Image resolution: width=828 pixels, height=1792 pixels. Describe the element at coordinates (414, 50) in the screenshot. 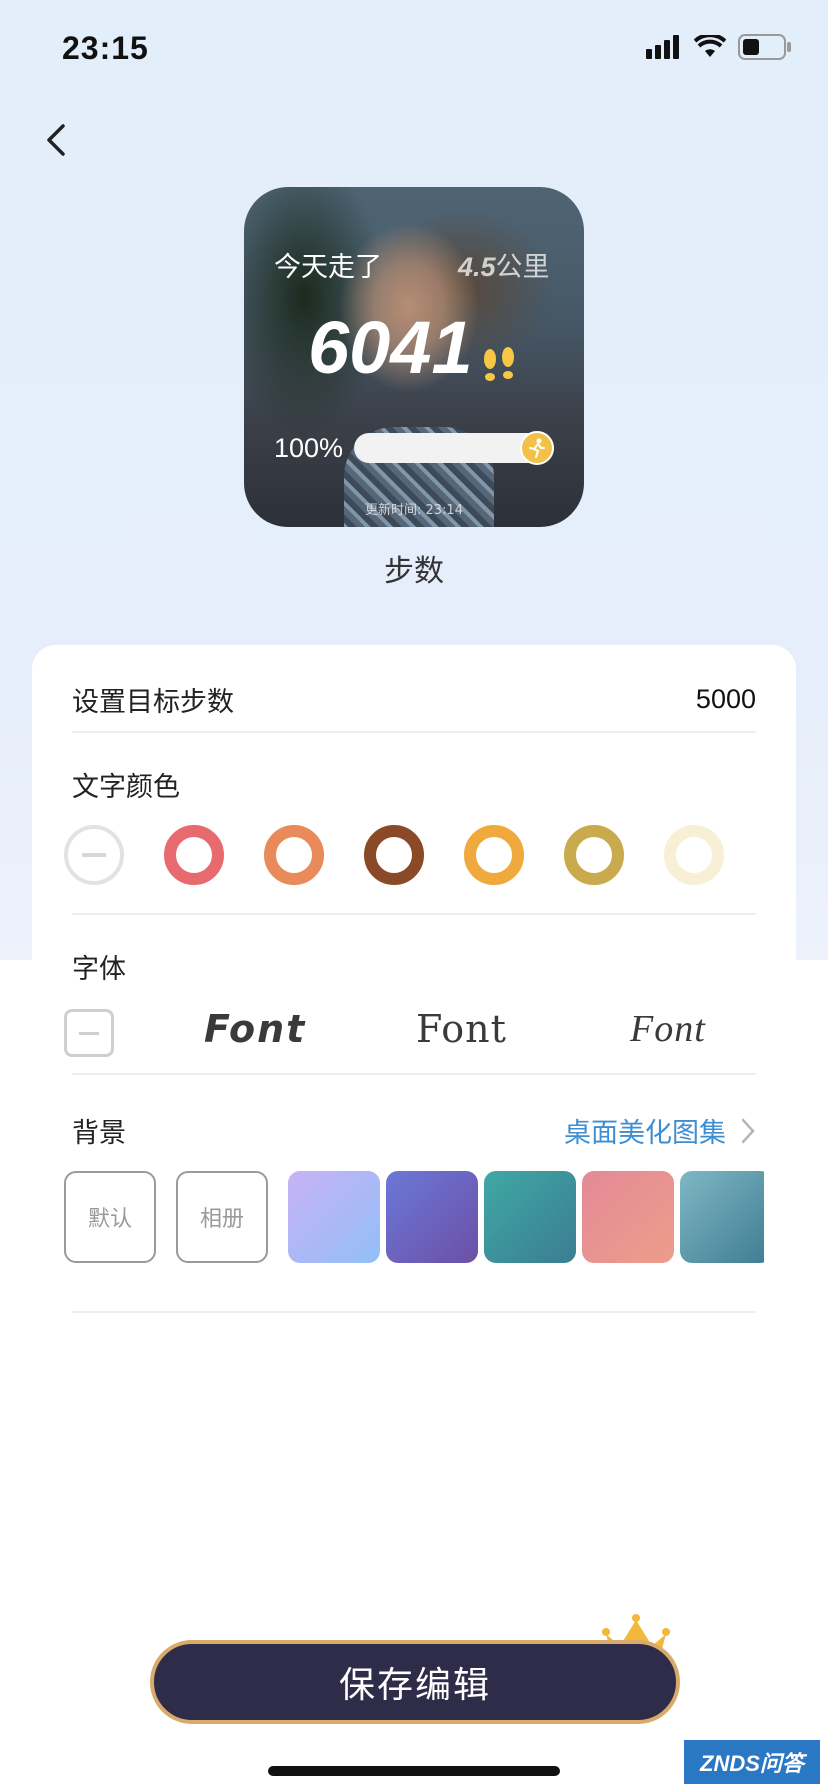

I see `status-bar: 23:15` at that location.